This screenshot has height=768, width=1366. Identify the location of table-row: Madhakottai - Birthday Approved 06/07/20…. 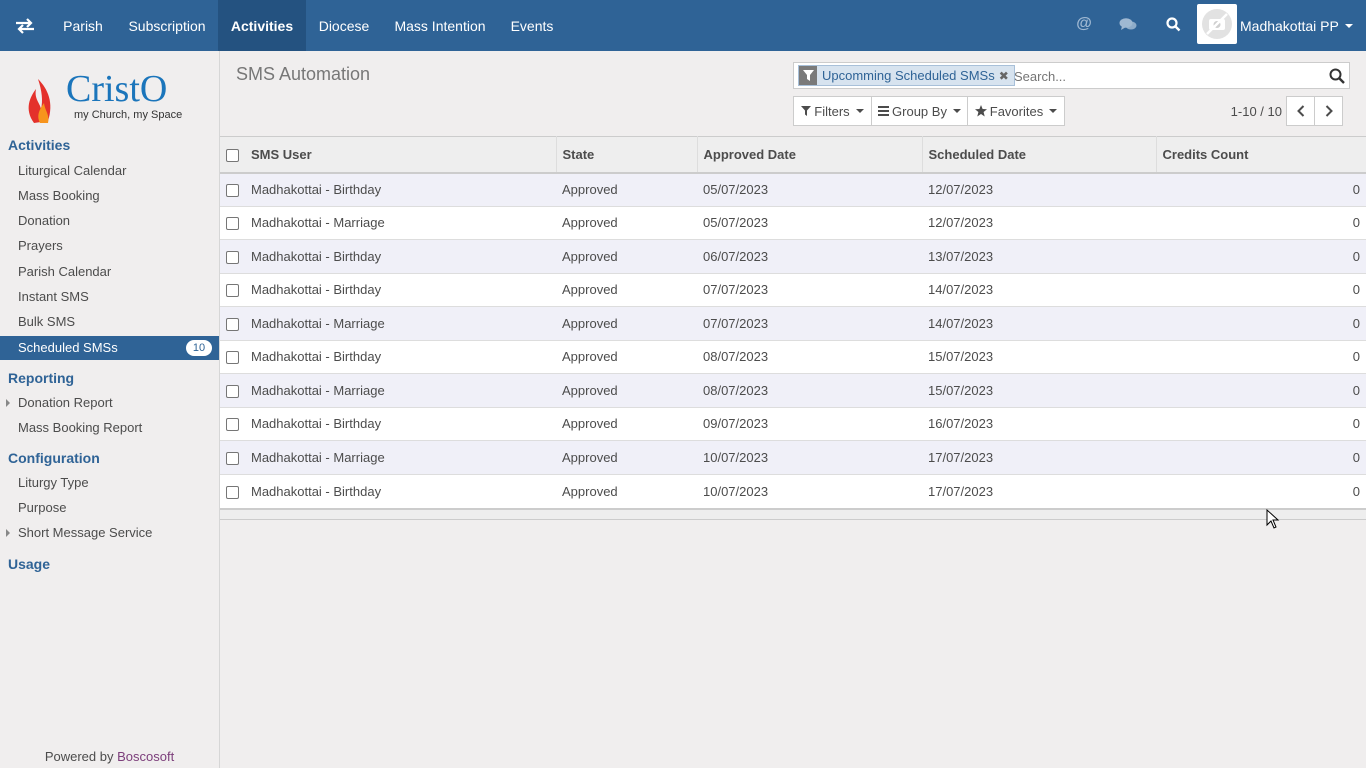
(793, 256).